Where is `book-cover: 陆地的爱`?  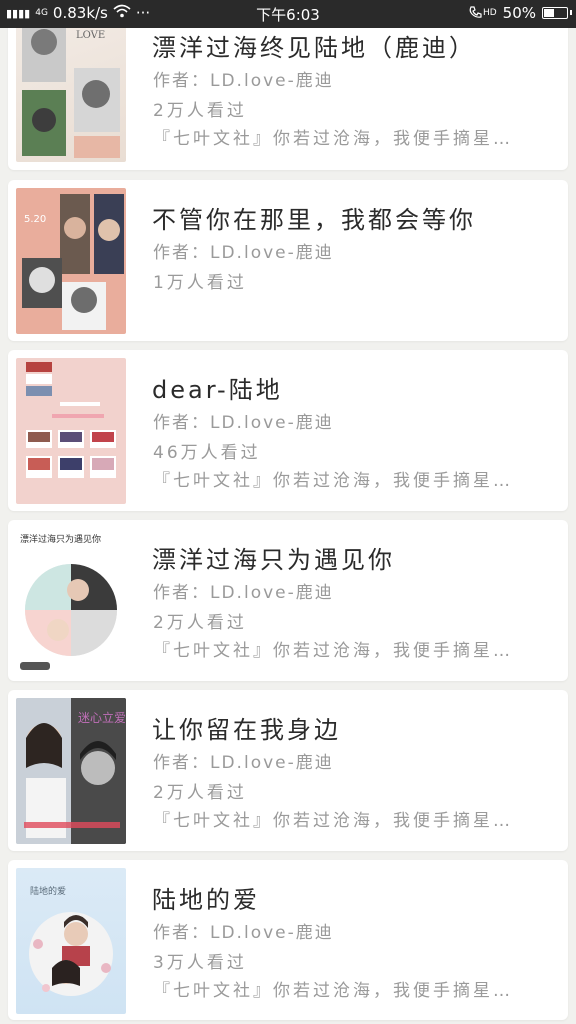
book-cover: 陆地的爱 is located at coordinates (71, 941).